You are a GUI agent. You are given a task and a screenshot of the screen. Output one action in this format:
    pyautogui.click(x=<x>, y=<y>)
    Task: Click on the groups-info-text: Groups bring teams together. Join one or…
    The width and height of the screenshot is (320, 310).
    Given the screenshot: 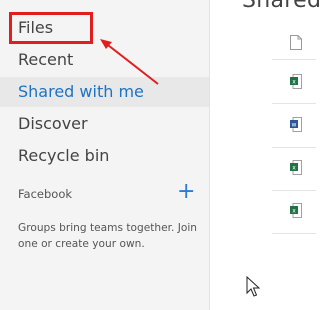 What is the action you would take?
    pyautogui.click(x=107, y=236)
    